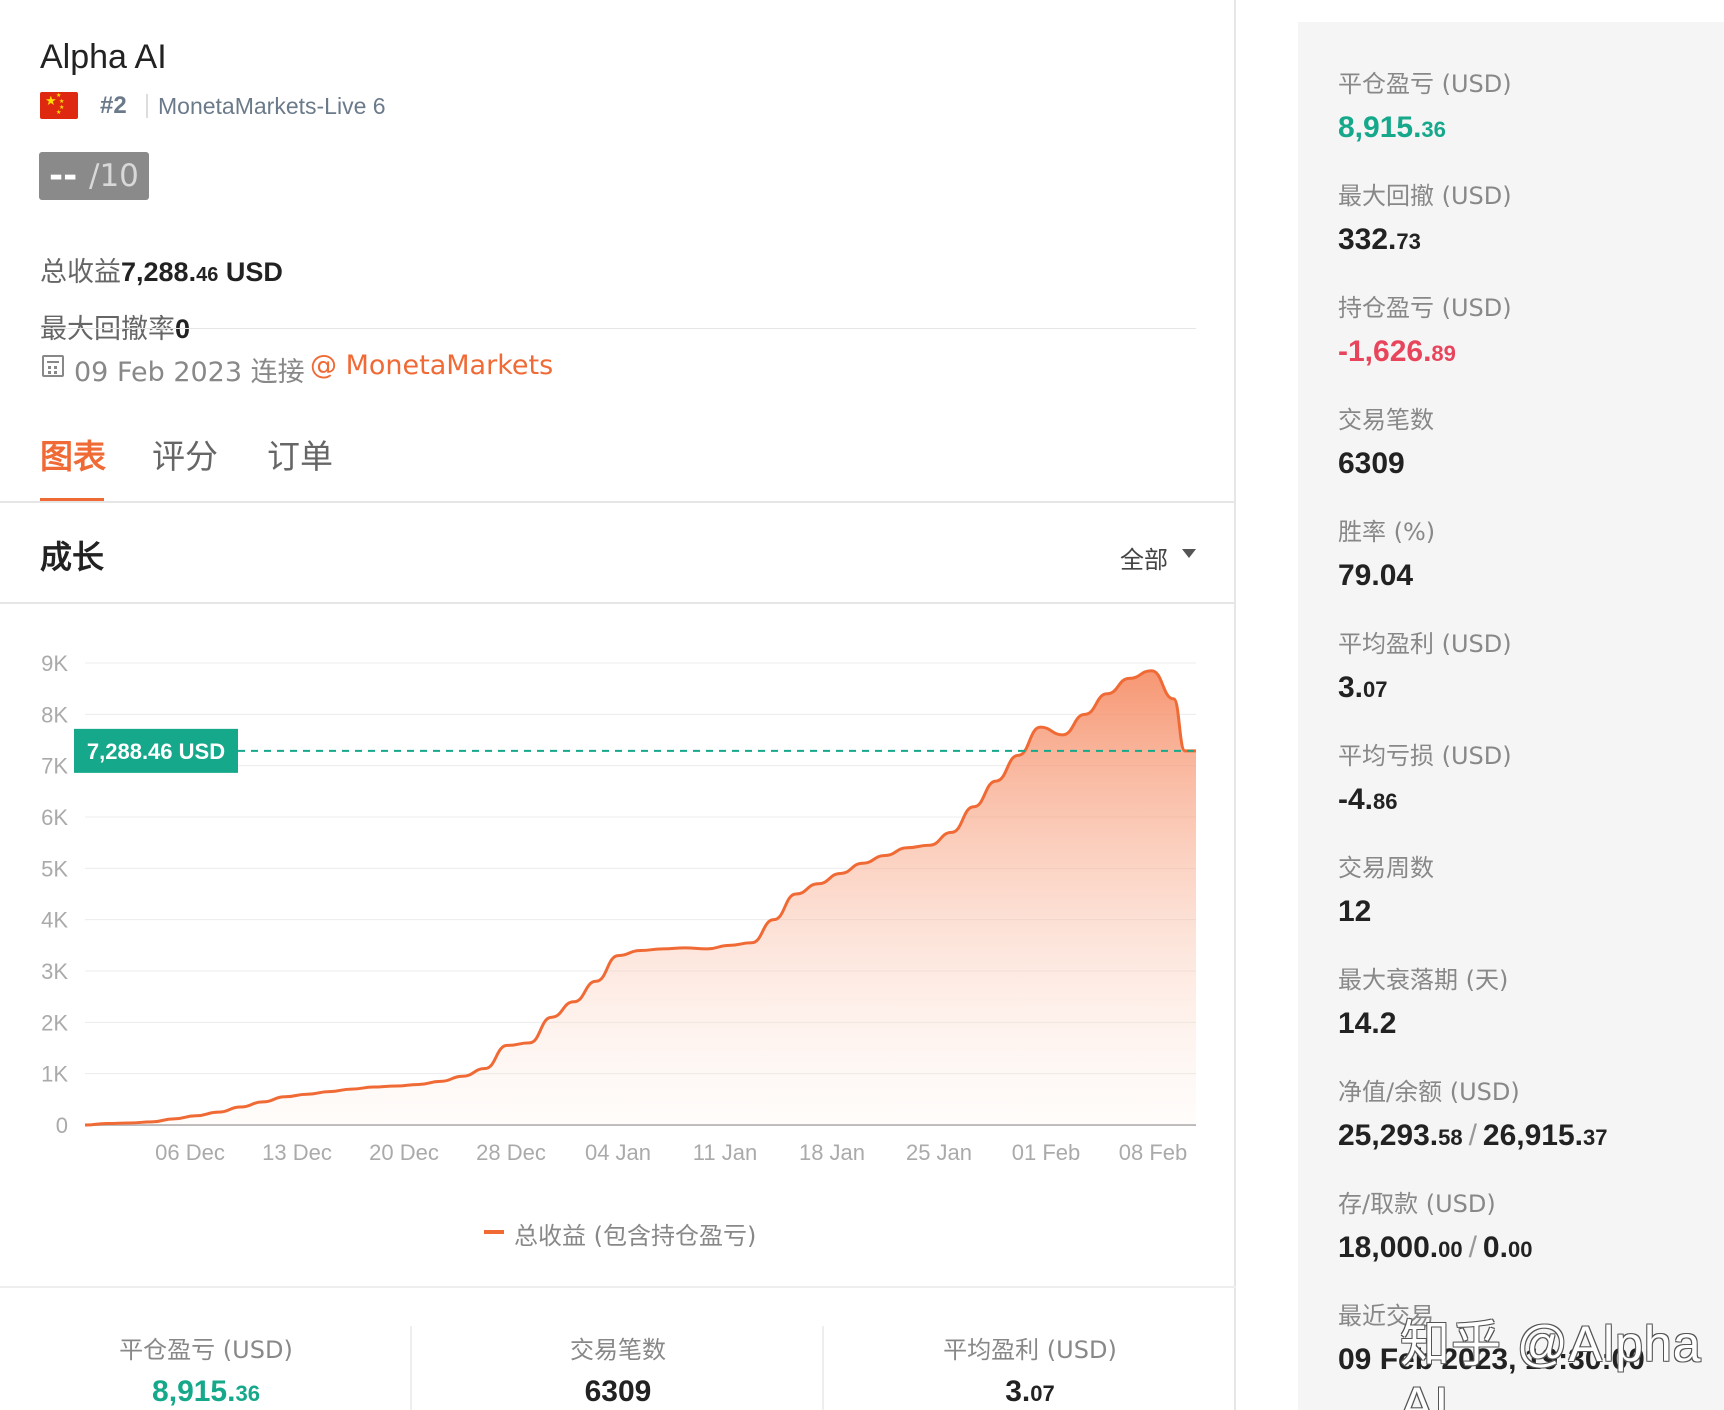  Describe the element at coordinates (618, 1152) in the screenshot. I see `x-tick-label: 04 Jan` at that location.